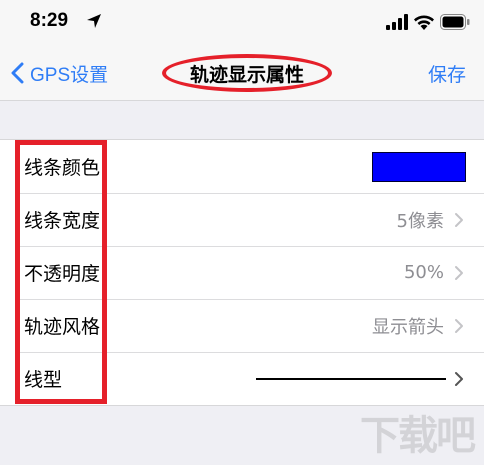 This screenshot has width=484, height=465. Describe the element at coordinates (62, 221) in the screenshot. I see `row-label: 线条宽度` at that location.